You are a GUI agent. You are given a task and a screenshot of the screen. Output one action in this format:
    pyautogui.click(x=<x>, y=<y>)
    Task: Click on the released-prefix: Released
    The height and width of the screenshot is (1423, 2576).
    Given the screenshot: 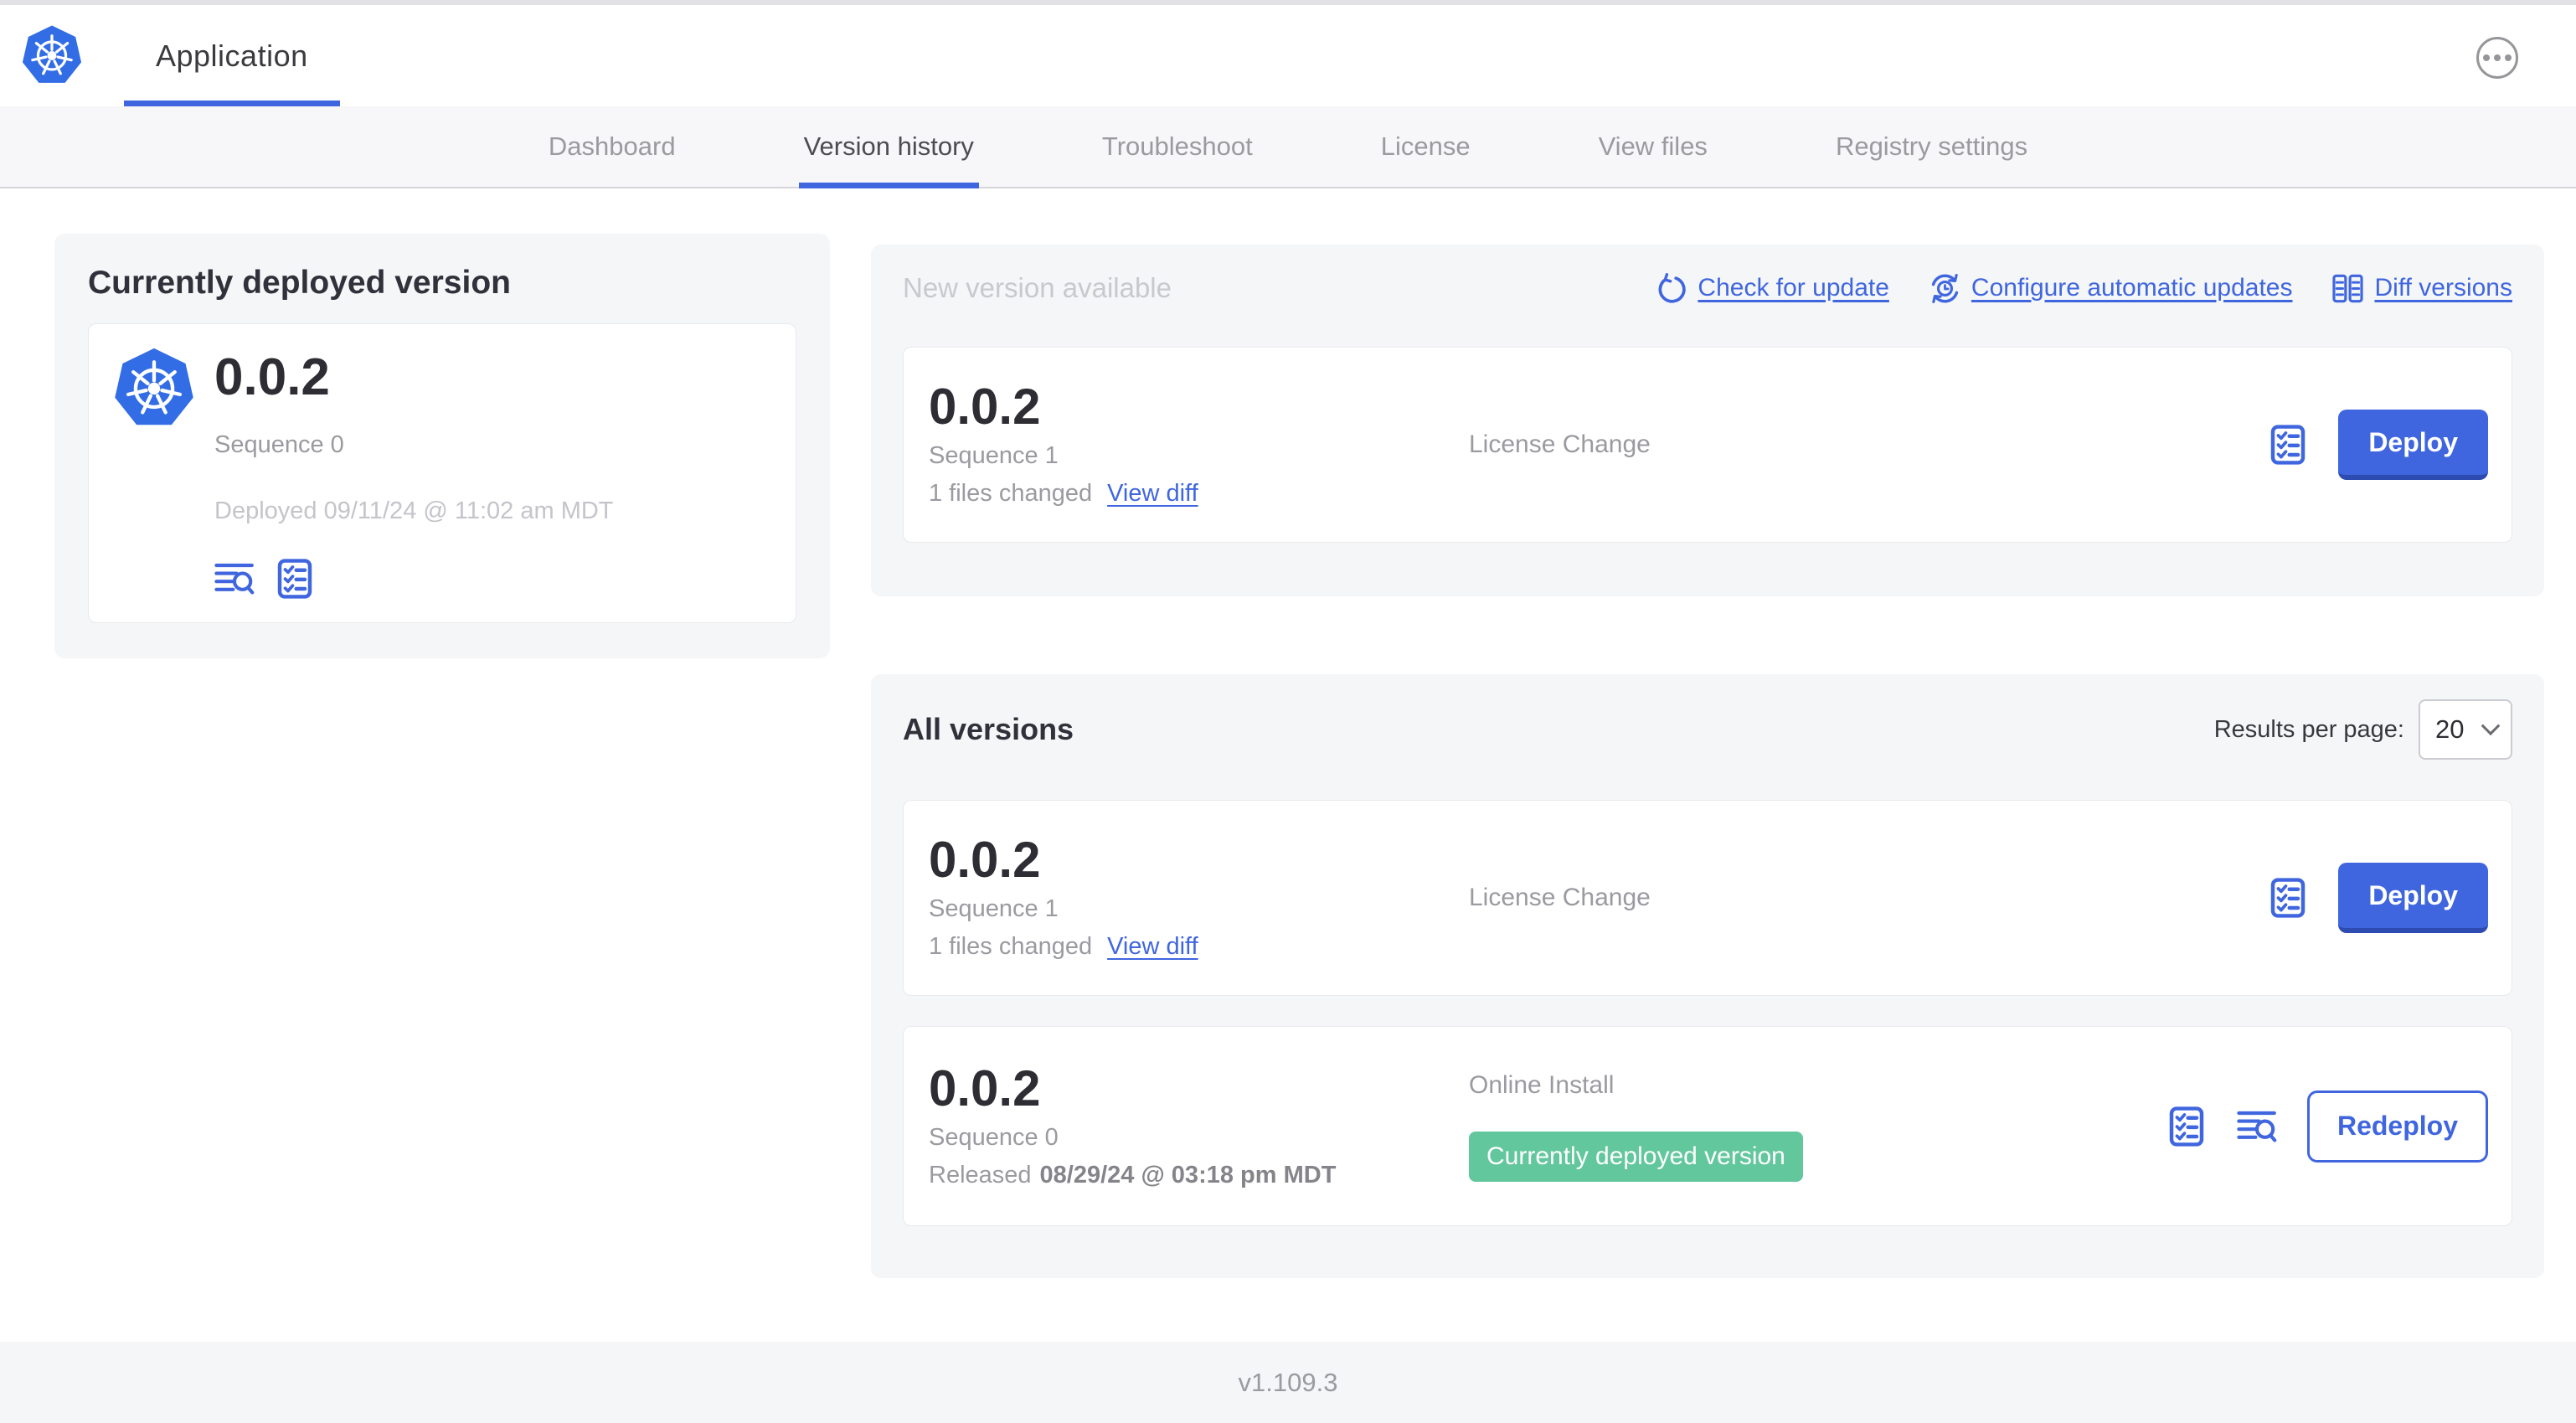 What is the action you would take?
    pyautogui.click(x=980, y=1174)
    